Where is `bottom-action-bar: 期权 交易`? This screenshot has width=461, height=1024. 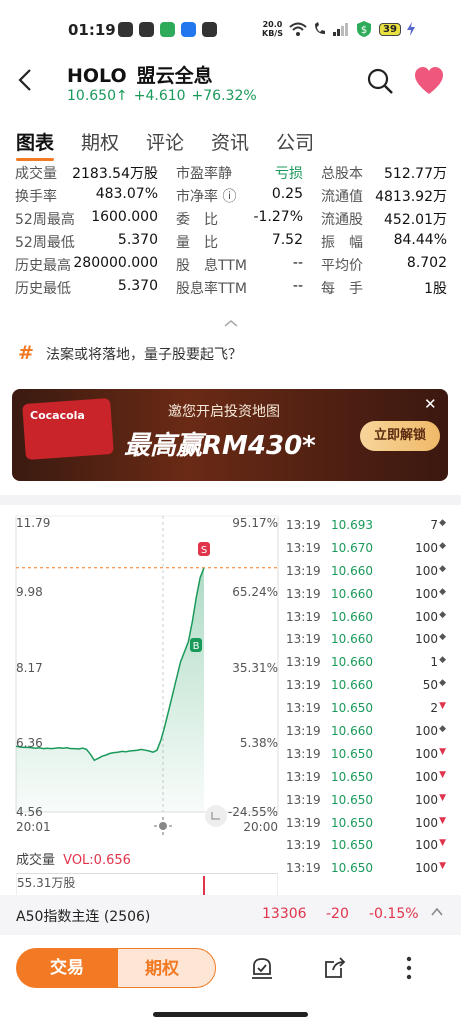 bottom-action-bar: 期权 交易 is located at coordinates (230, 973).